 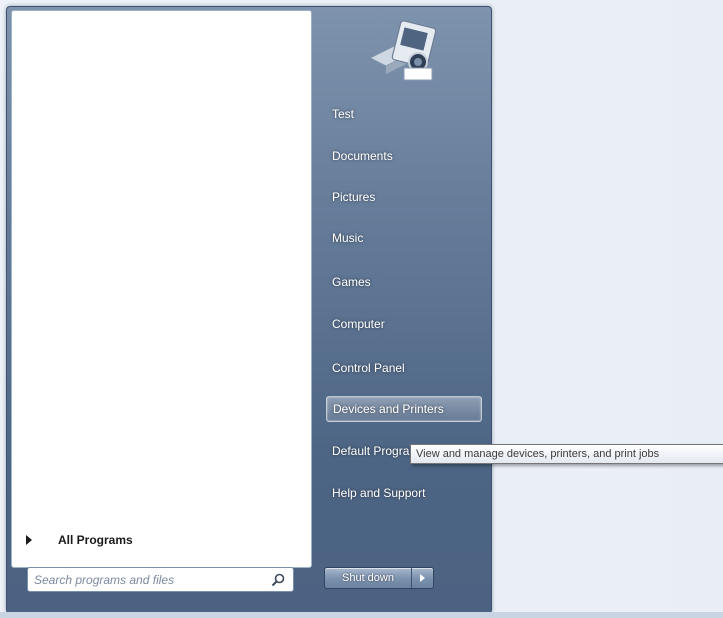 I want to click on right-item-documents: Documents, so click(x=404, y=156).